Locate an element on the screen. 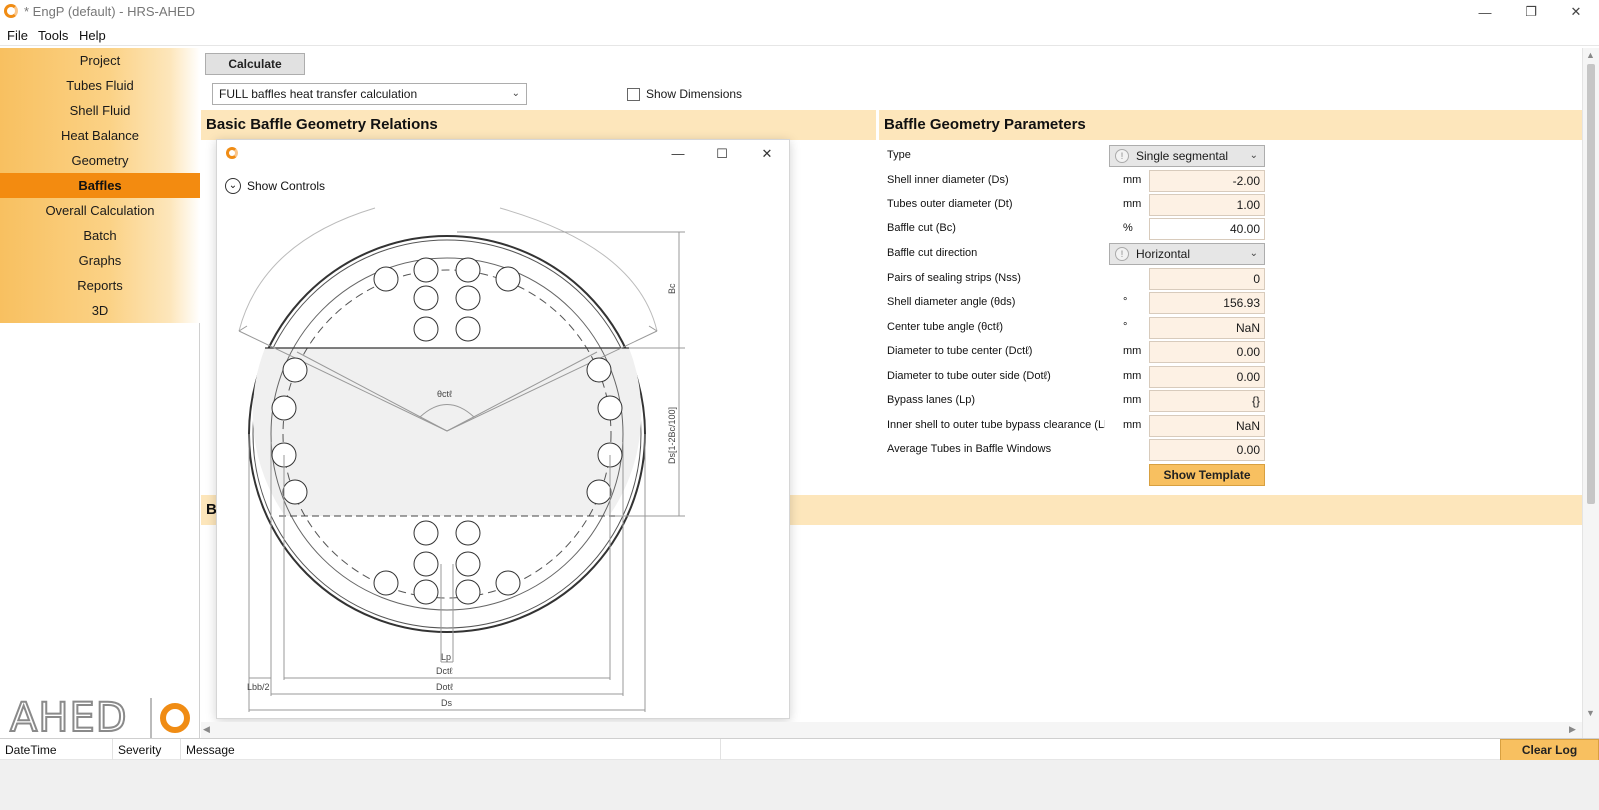 Image resolution: width=1599 pixels, height=810 pixels. title-bar: * EngP (default) - HRS-AHED — ❐ ✕ is located at coordinates (799, 12).